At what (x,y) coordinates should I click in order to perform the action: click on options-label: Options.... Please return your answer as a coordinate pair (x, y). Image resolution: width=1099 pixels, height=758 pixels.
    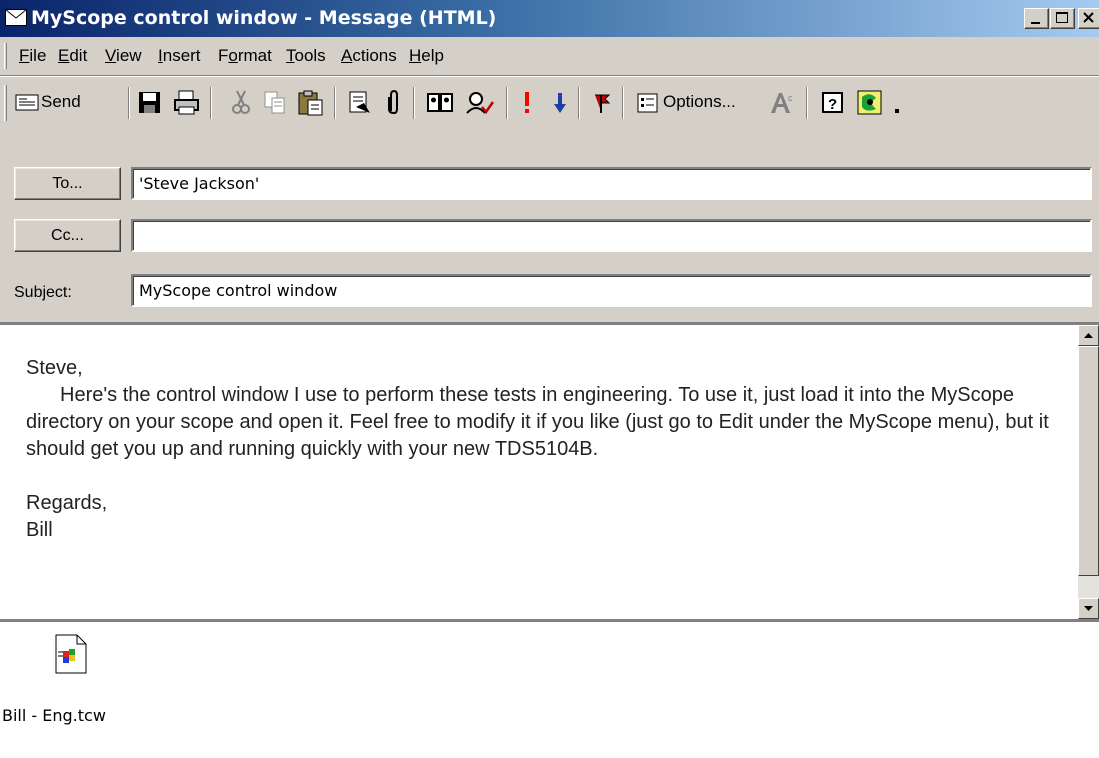
    Looking at the image, I should click on (699, 101).